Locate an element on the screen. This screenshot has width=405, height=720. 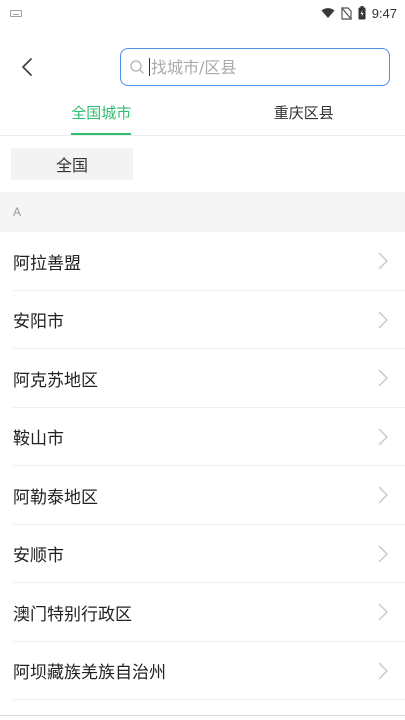
section-header-letter: A is located at coordinates (202, 212).